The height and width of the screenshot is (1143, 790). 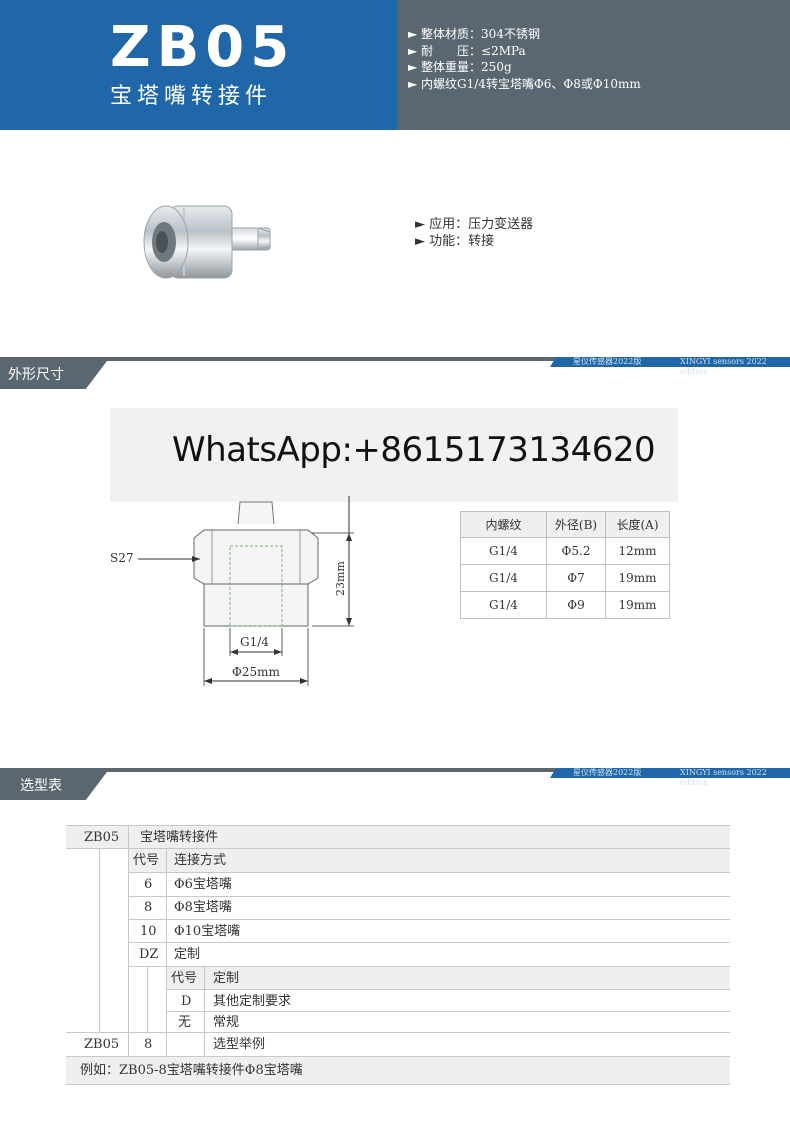 What do you see at coordinates (637, 524) in the screenshot?
I see `col-header-length: 长度(A)` at bounding box center [637, 524].